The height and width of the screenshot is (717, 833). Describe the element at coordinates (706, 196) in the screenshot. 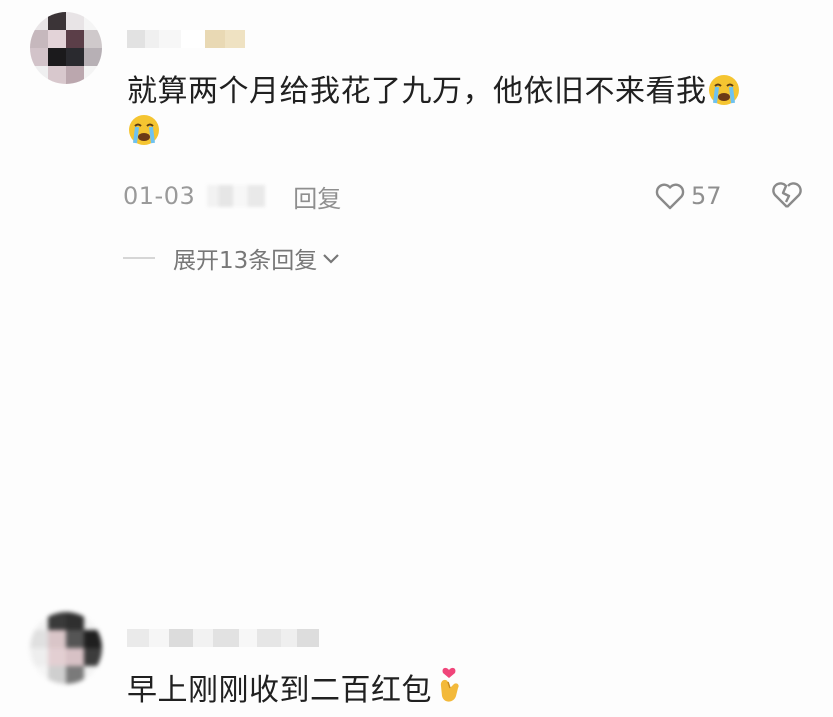

I see `like-count: 57` at that location.